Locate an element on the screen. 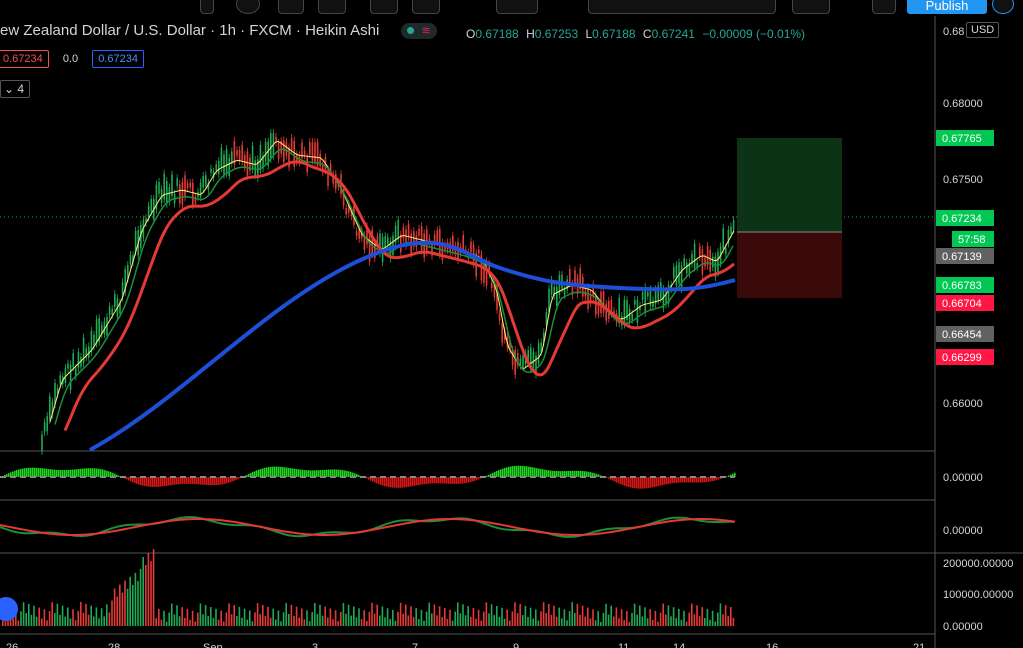  time-tick-label: 16 is located at coordinates (772, 645).